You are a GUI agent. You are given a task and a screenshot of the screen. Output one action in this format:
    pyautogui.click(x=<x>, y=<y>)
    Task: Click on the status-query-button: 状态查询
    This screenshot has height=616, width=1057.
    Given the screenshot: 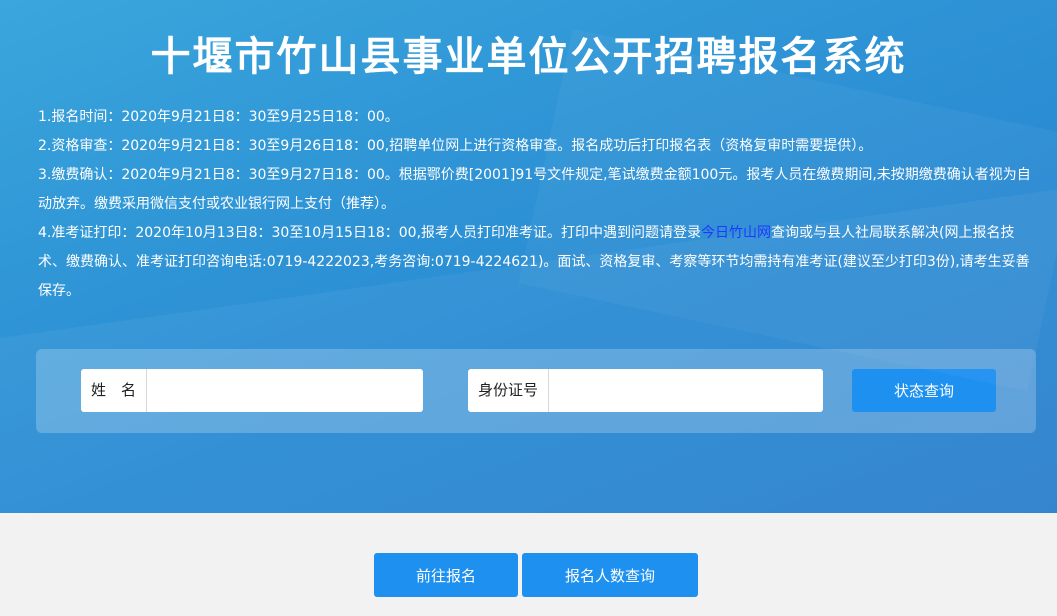 What is the action you would take?
    pyautogui.click(x=924, y=390)
    